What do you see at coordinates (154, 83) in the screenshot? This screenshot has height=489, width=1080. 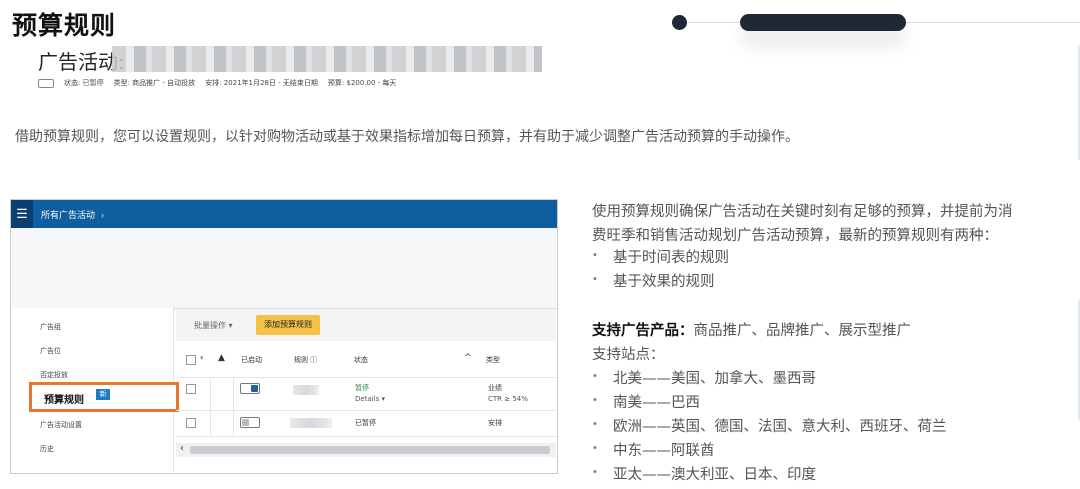 I see `meta-type: 类型: 商品推广 - 自动投放` at bounding box center [154, 83].